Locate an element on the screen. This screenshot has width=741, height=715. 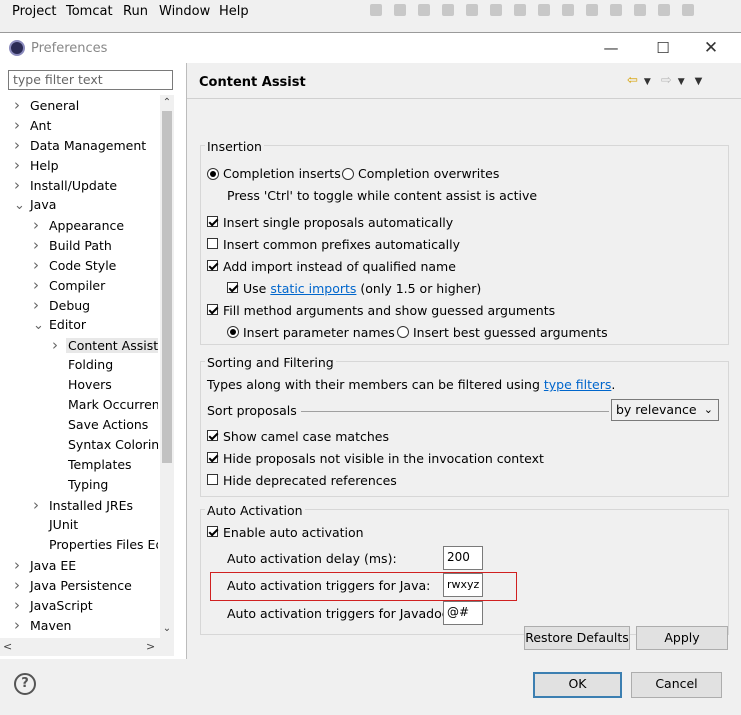
help-icon: ? is located at coordinates (25, 684).